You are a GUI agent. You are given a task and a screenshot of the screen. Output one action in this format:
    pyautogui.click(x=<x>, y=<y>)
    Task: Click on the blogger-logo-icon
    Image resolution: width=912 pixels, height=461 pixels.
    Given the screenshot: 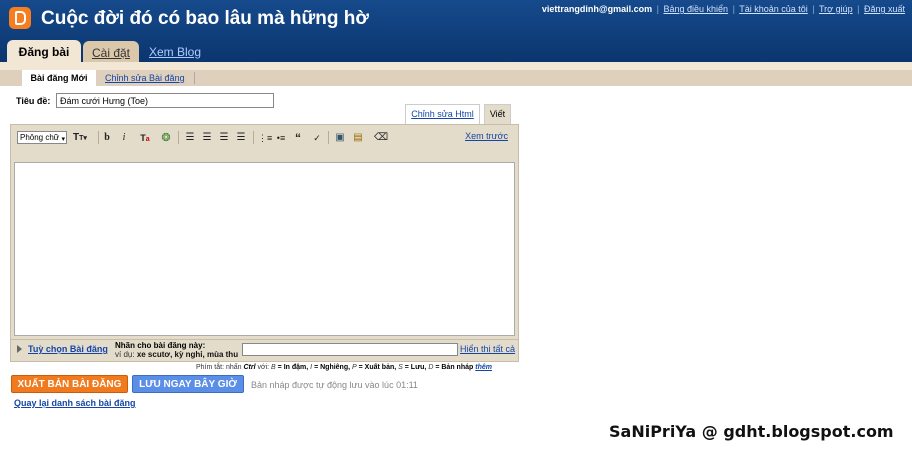 What is the action you would take?
    pyautogui.click(x=20, y=18)
    